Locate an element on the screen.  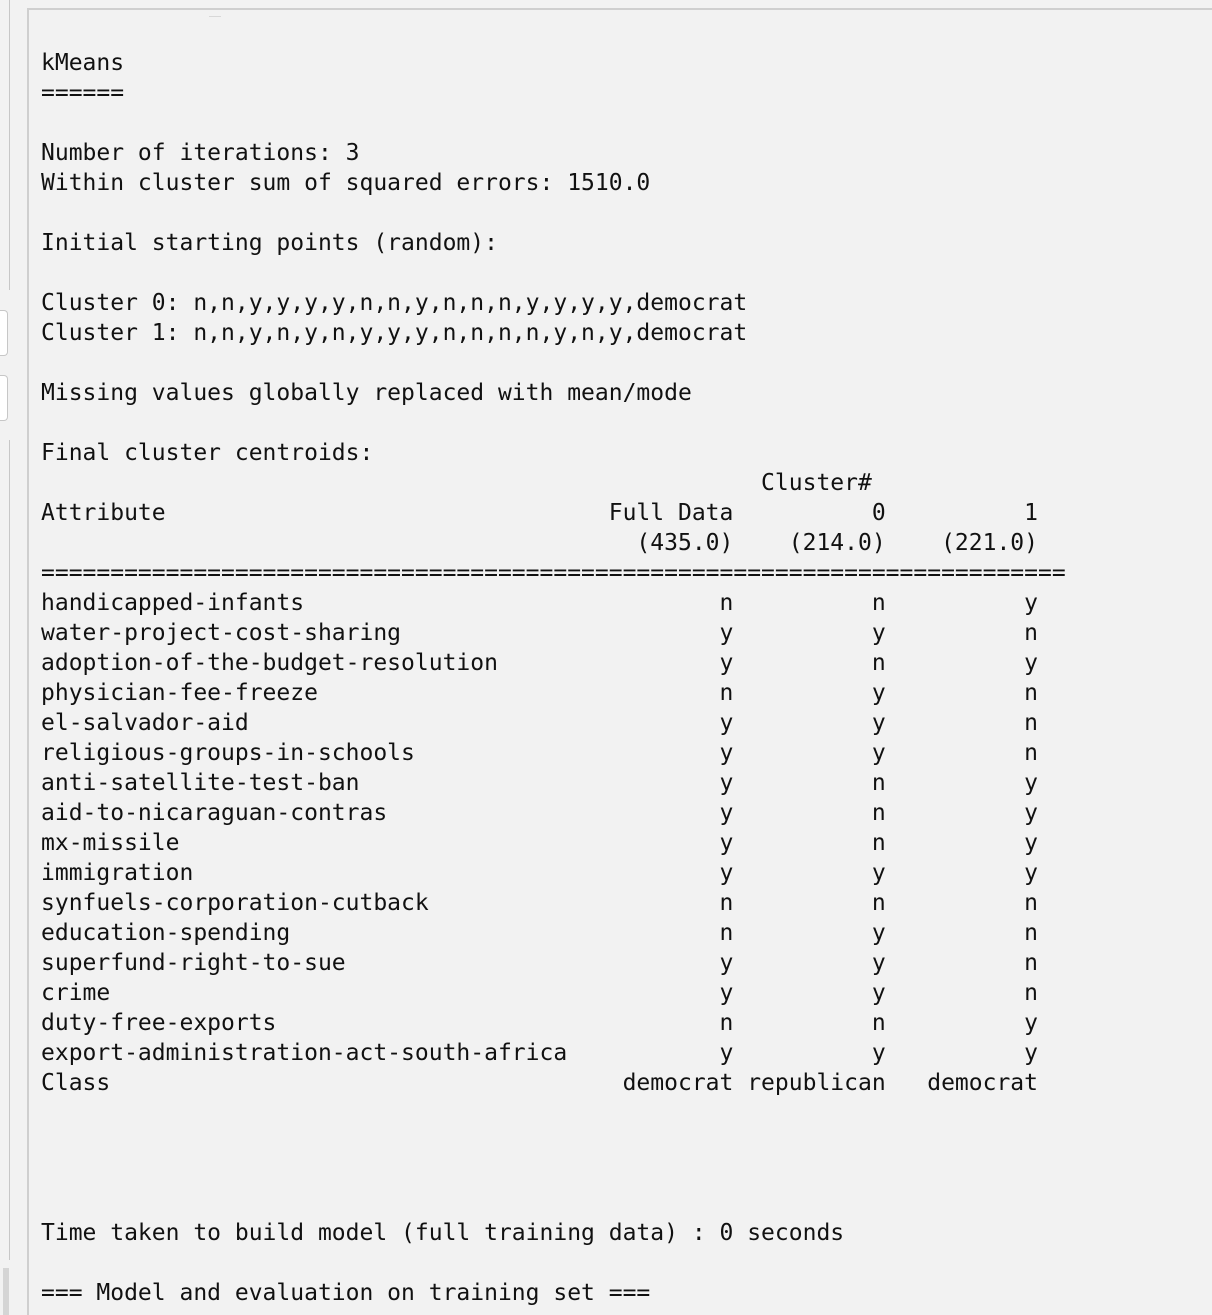
output-line: Class democrat republican democrat is located at coordinates (539, 1083).